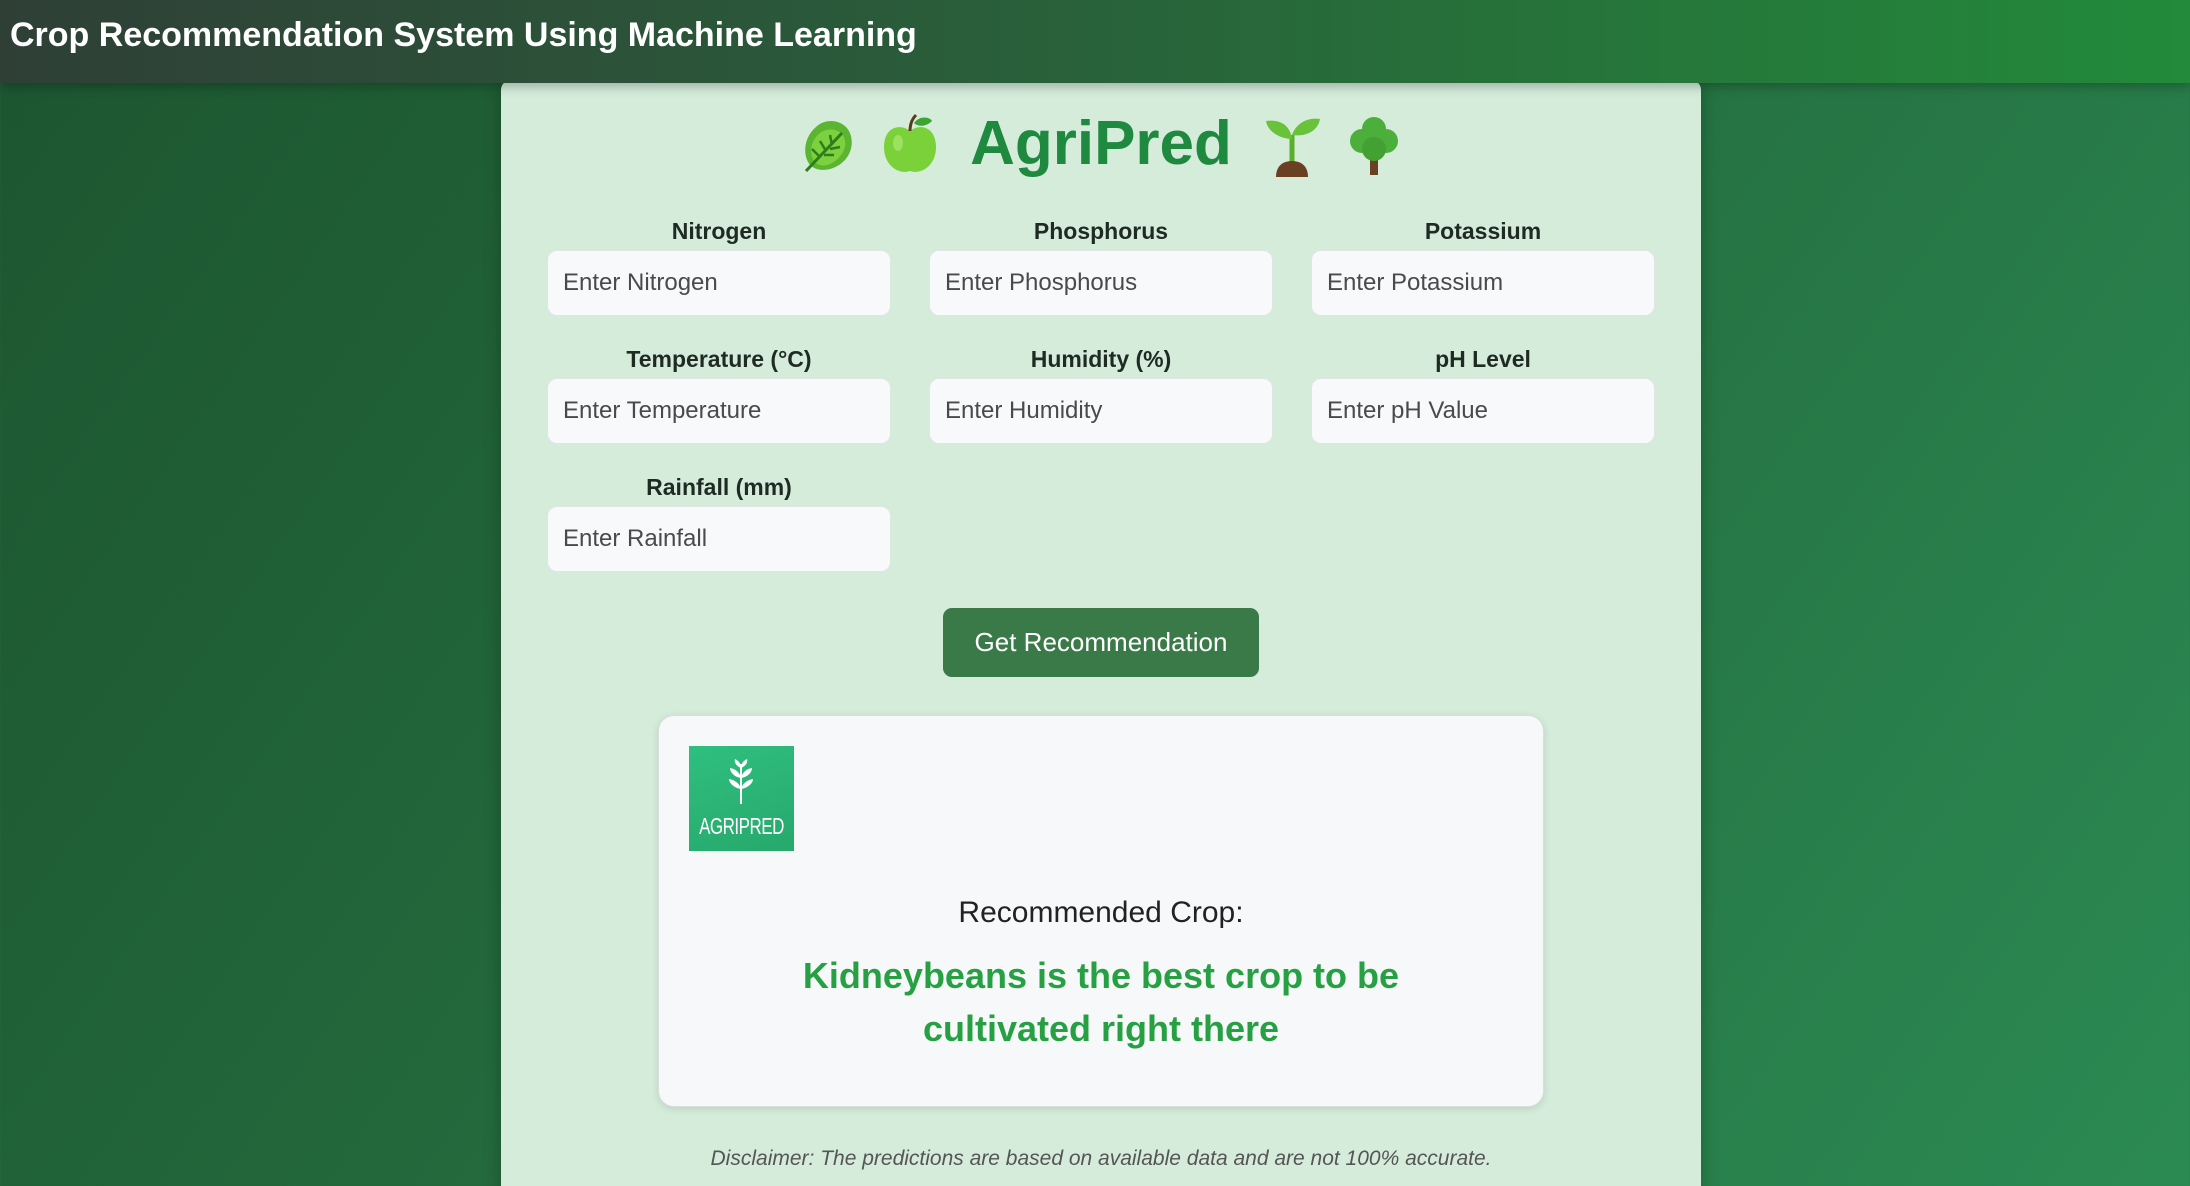 Image resolution: width=2190 pixels, height=1186 pixels. I want to click on temperature-input, so click(719, 411).